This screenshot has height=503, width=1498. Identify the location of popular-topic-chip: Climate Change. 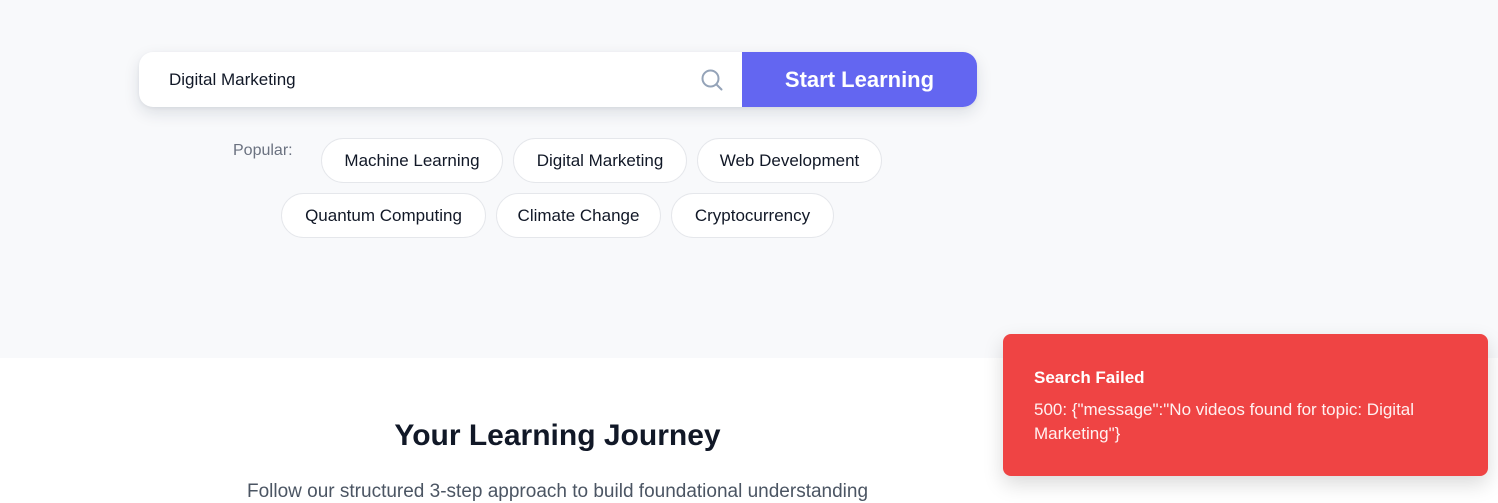
(578, 215).